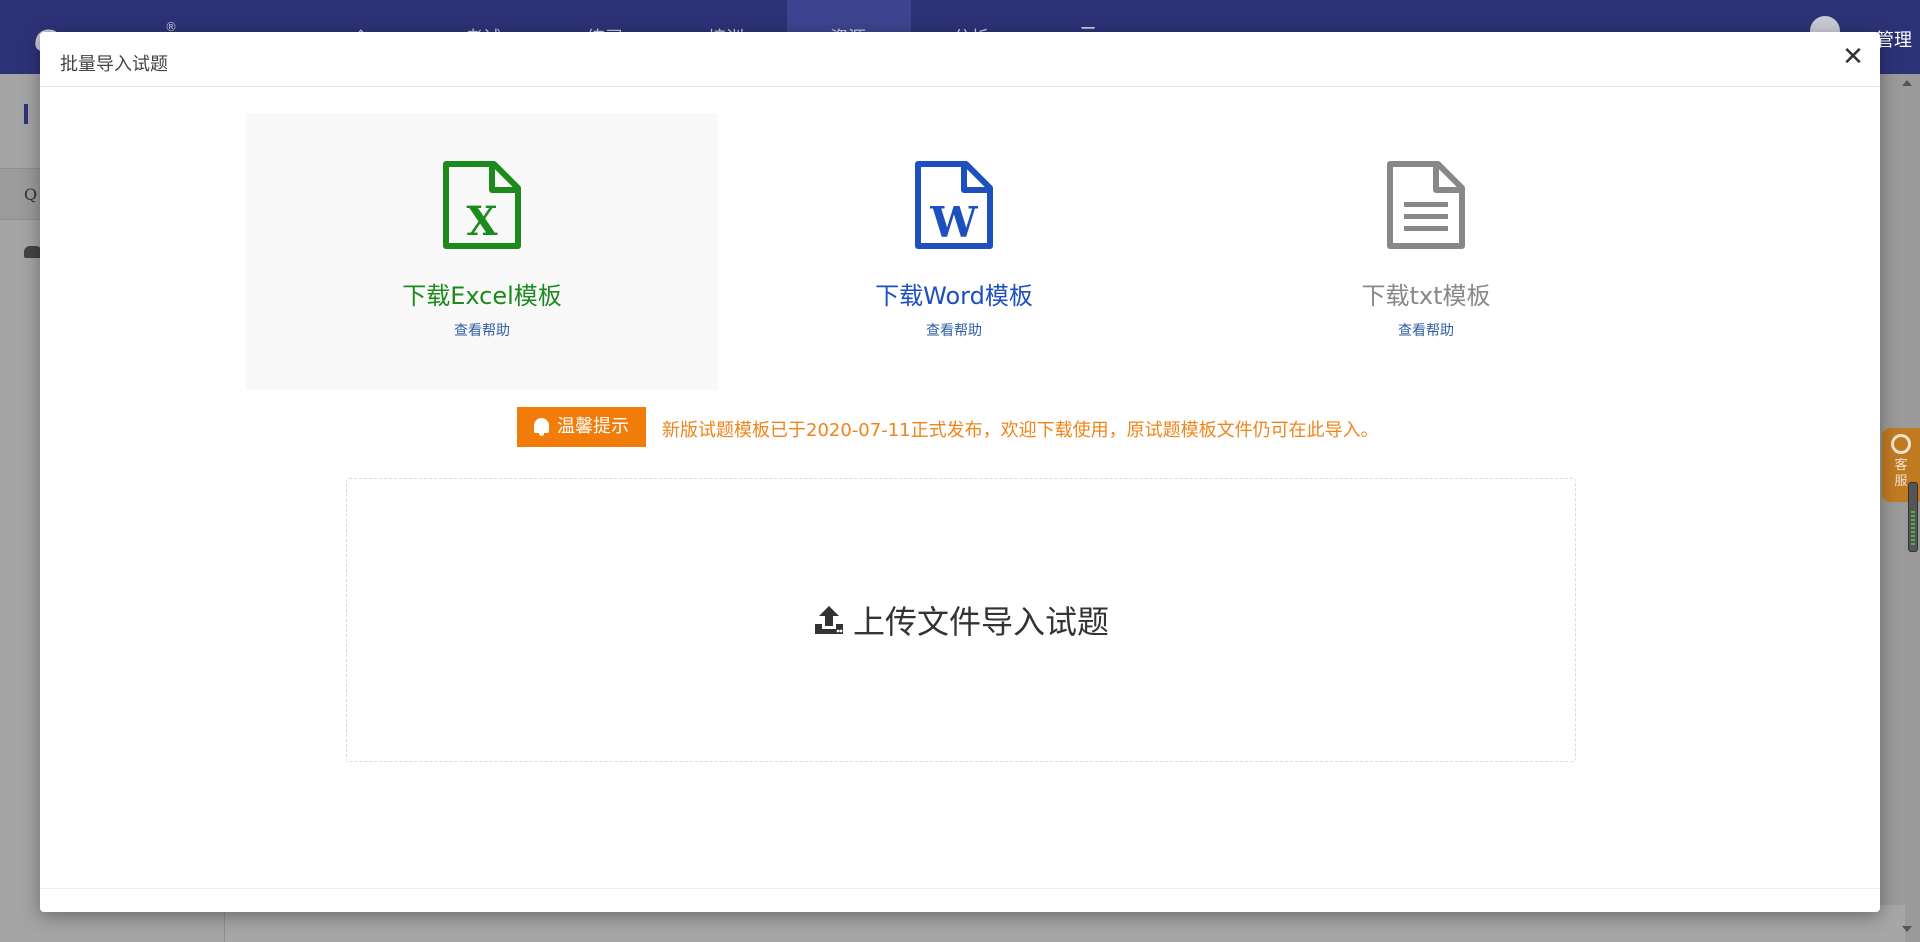  I want to click on headset-icon, so click(1901, 444).